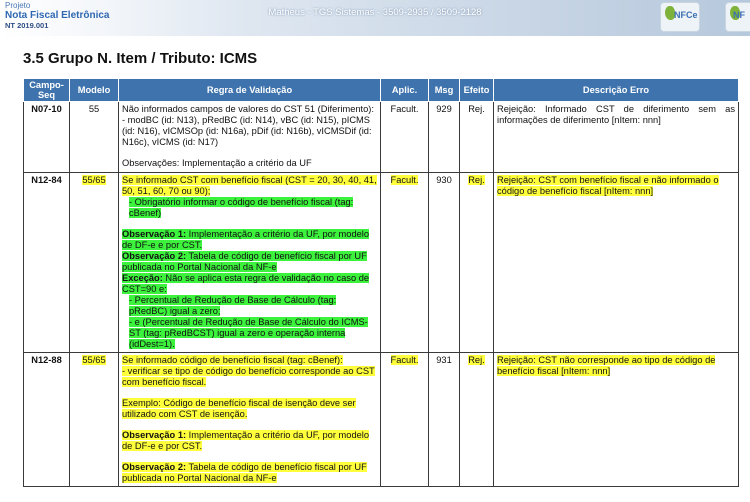 Image resolution: width=750 pixels, height=502 pixels. I want to click on exc-label: Exceção:, so click(142, 278).